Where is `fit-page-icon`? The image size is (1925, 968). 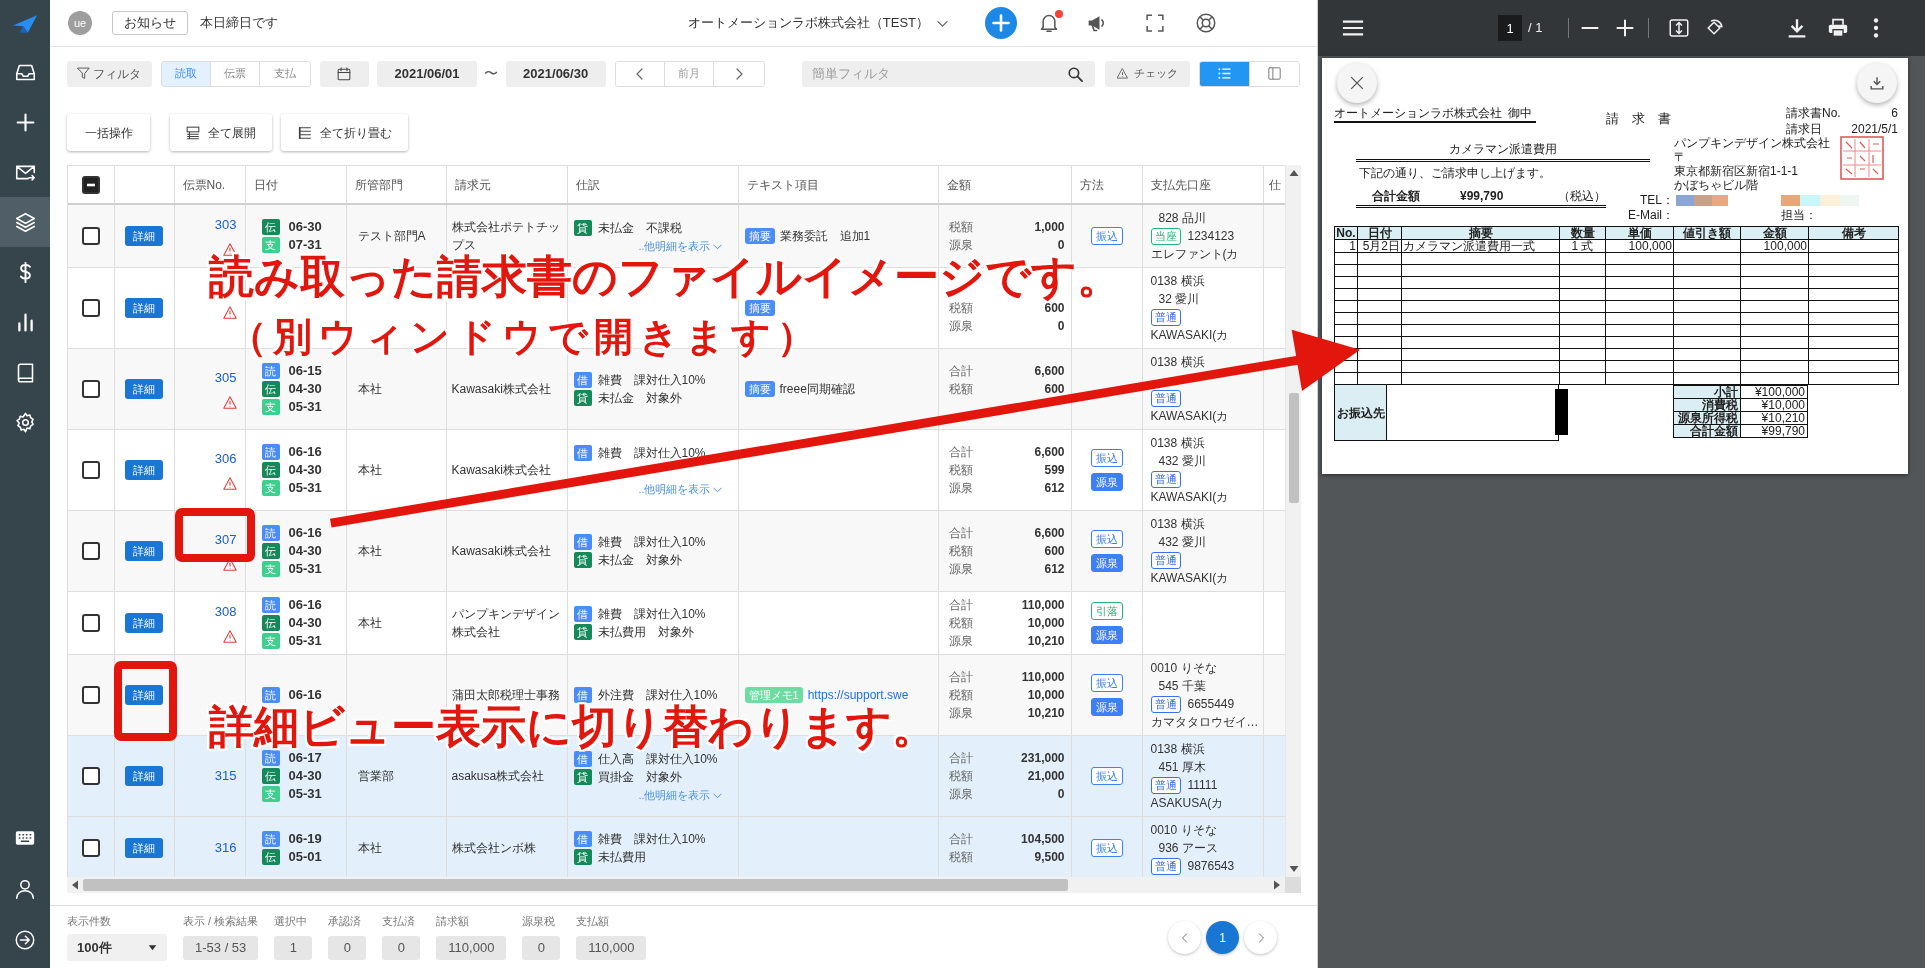 fit-page-icon is located at coordinates (1679, 28).